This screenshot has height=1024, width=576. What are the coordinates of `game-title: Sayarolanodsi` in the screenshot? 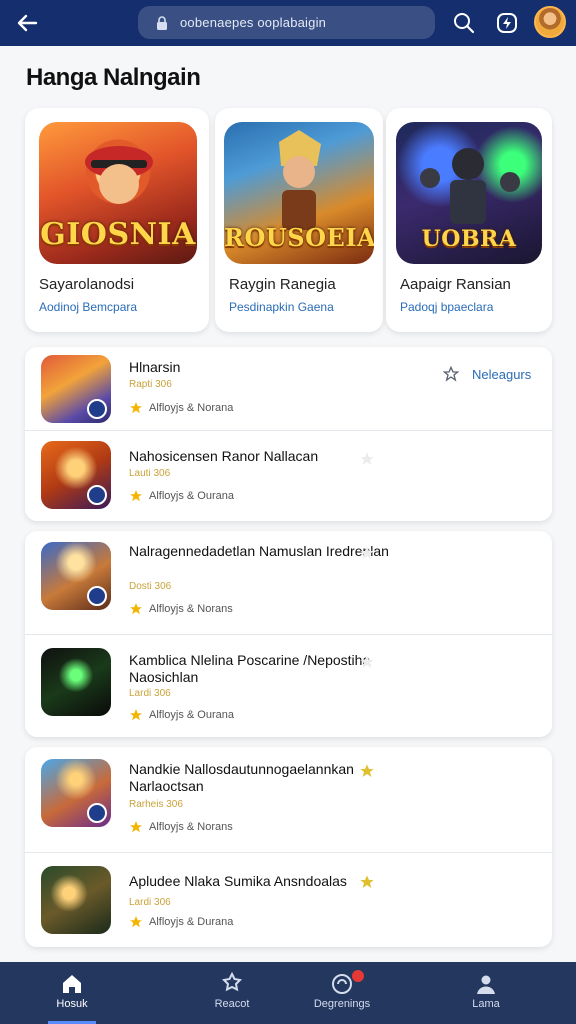 It's located at (87, 284).